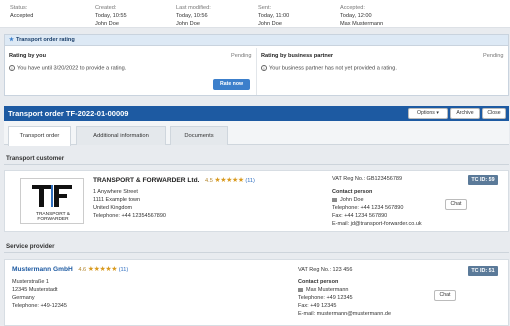  What do you see at coordinates (318, 282) in the screenshot?
I see `provider-contact-label: Contact person` at bounding box center [318, 282].